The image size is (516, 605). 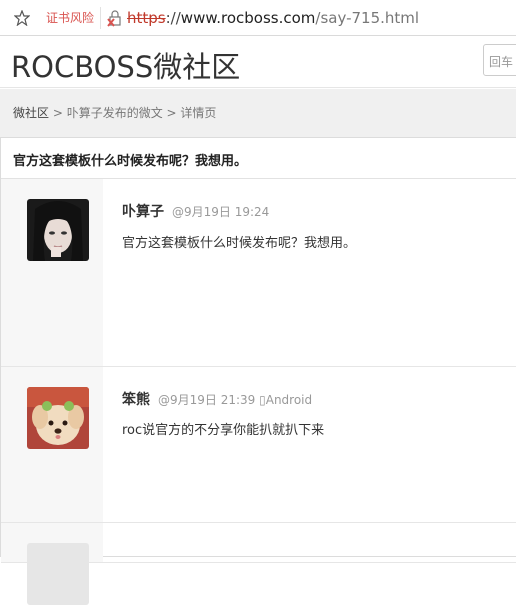 What do you see at coordinates (367, 17) in the screenshot?
I see `url-path: /say-715.html` at bounding box center [367, 17].